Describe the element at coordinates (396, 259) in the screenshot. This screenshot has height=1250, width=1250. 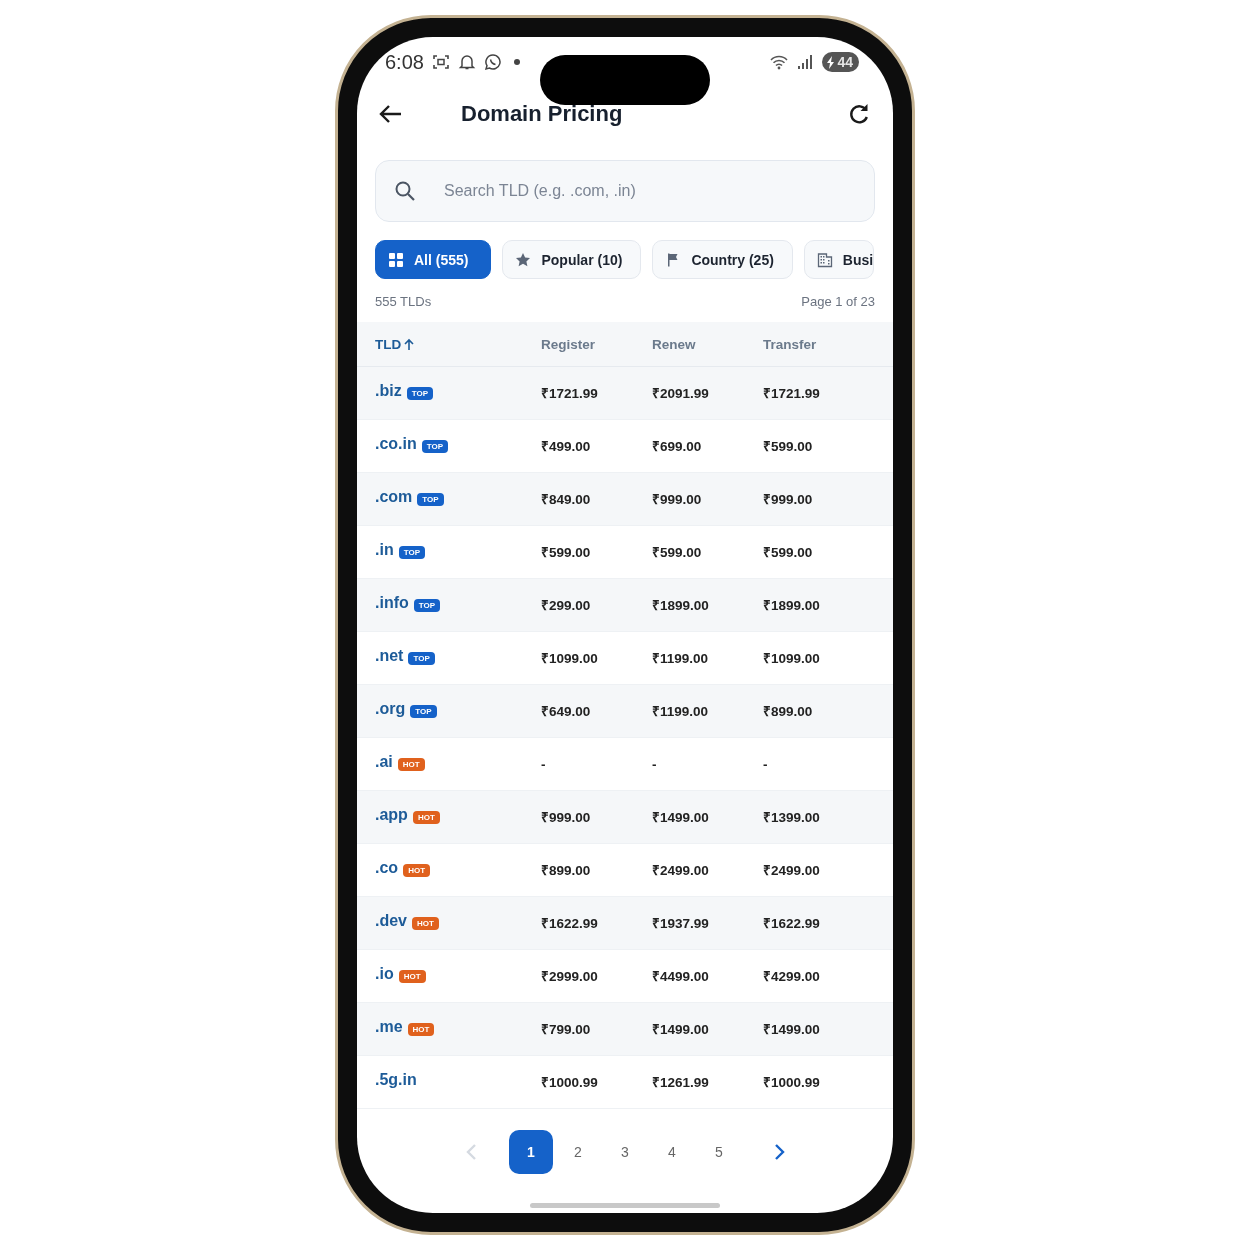
I see `grid-icon` at that location.